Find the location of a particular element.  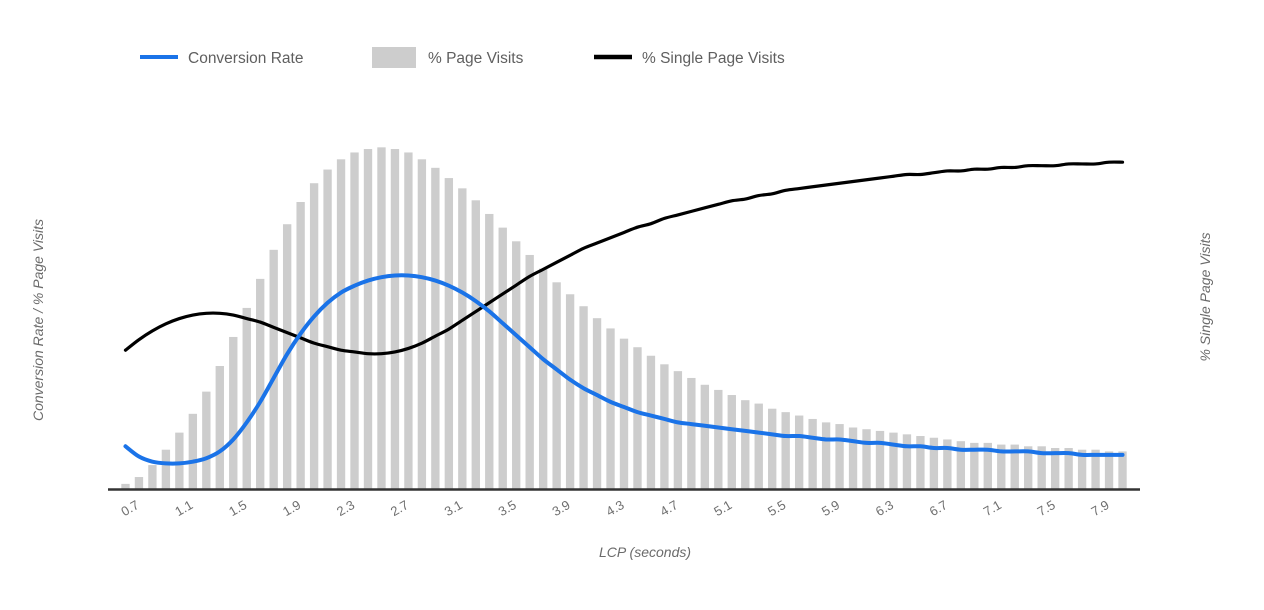

x-tick-label: 0.7 is located at coordinates (129, 508).